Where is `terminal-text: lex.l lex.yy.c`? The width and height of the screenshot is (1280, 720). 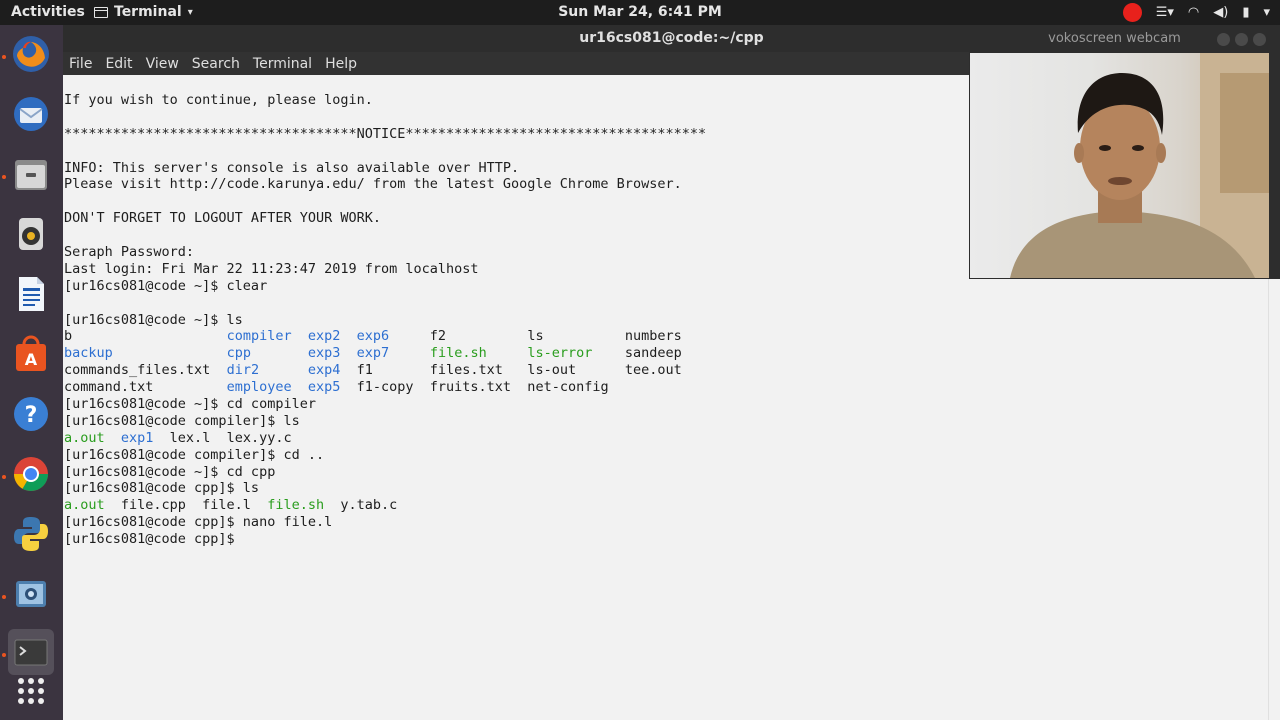 terminal-text: lex.l lex.yy.c is located at coordinates (222, 437).